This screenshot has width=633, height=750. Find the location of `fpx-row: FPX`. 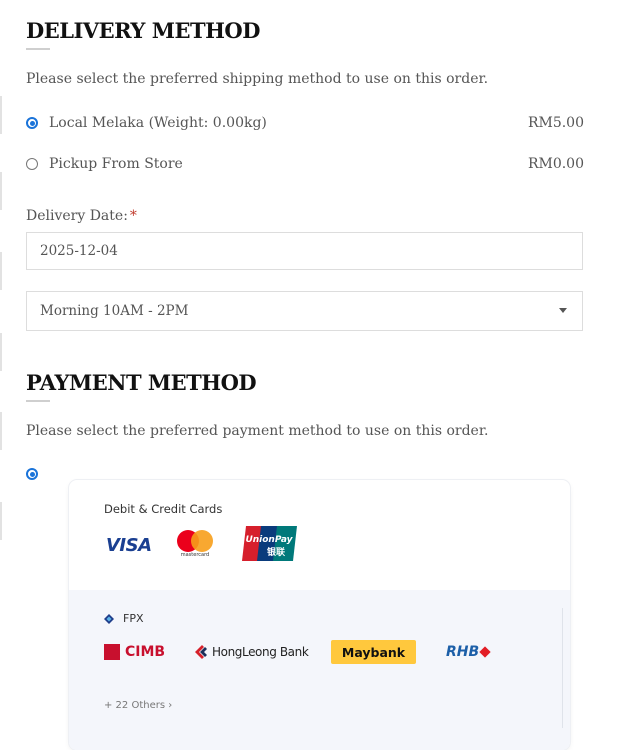

fpx-row: FPX is located at coordinates (124, 618).